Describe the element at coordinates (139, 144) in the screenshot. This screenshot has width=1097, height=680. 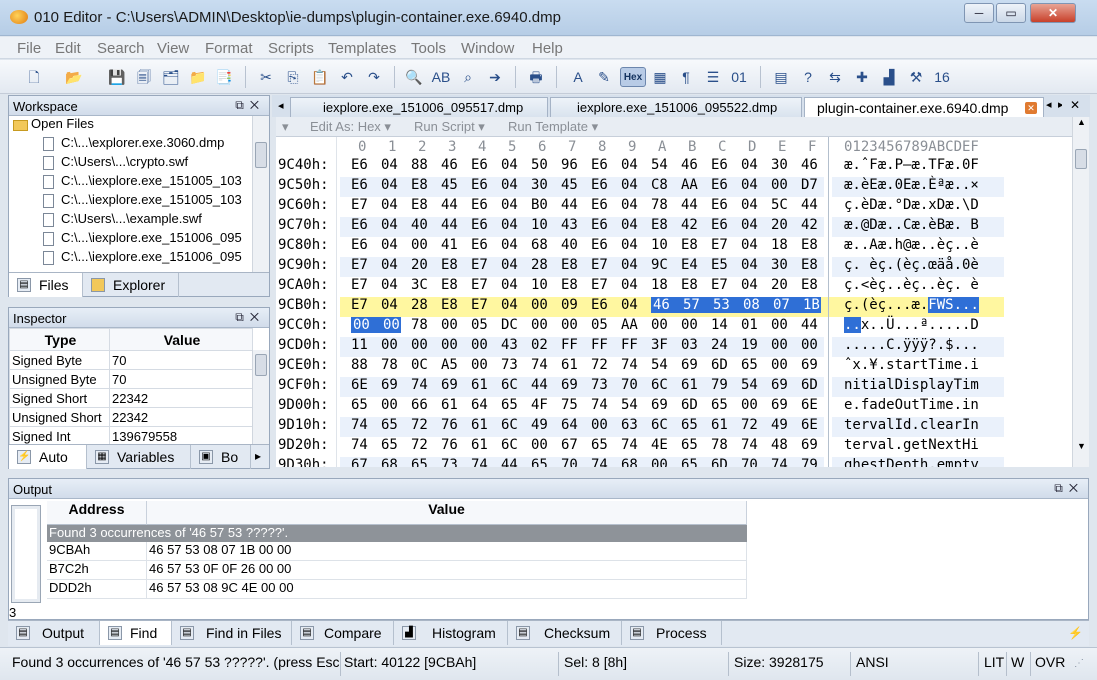
I see `file-item: C:\...\explorer.exe.3060.dmp` at that location.